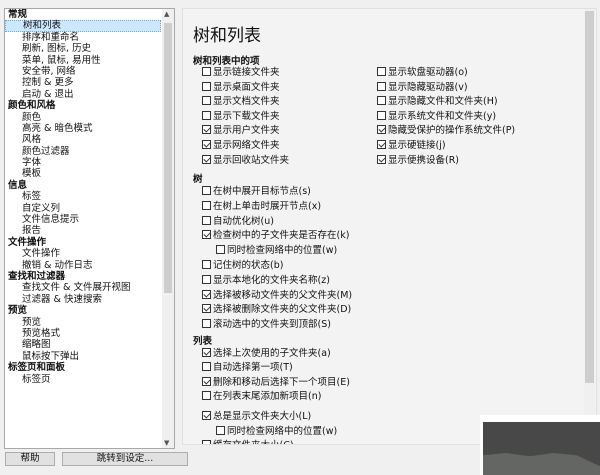 Image resolution: width=600 pixels, height=475 pixels. What do you see at coordinates (83, 117) in the screenshot?
I see `tree-item: 颜色` at bounding box center [83, 117].